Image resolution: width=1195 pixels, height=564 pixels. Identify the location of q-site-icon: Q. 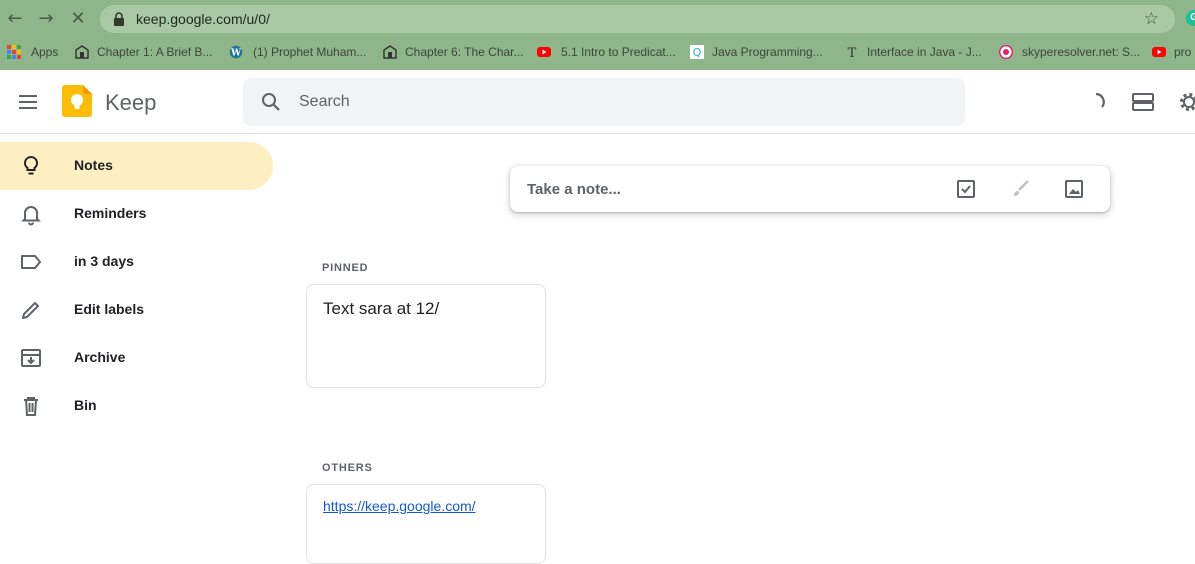
(697, 52).